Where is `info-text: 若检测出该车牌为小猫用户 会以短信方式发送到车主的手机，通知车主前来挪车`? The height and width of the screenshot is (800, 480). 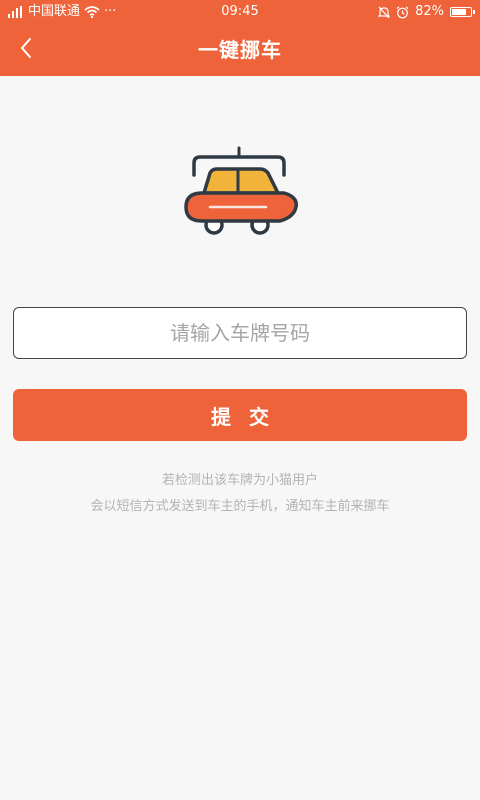
info-text: 若检测出该车牌为小猫用户 会以短信方式发送到车主的手机，通知车主前来挪车 is located at coordinates (240, 494).